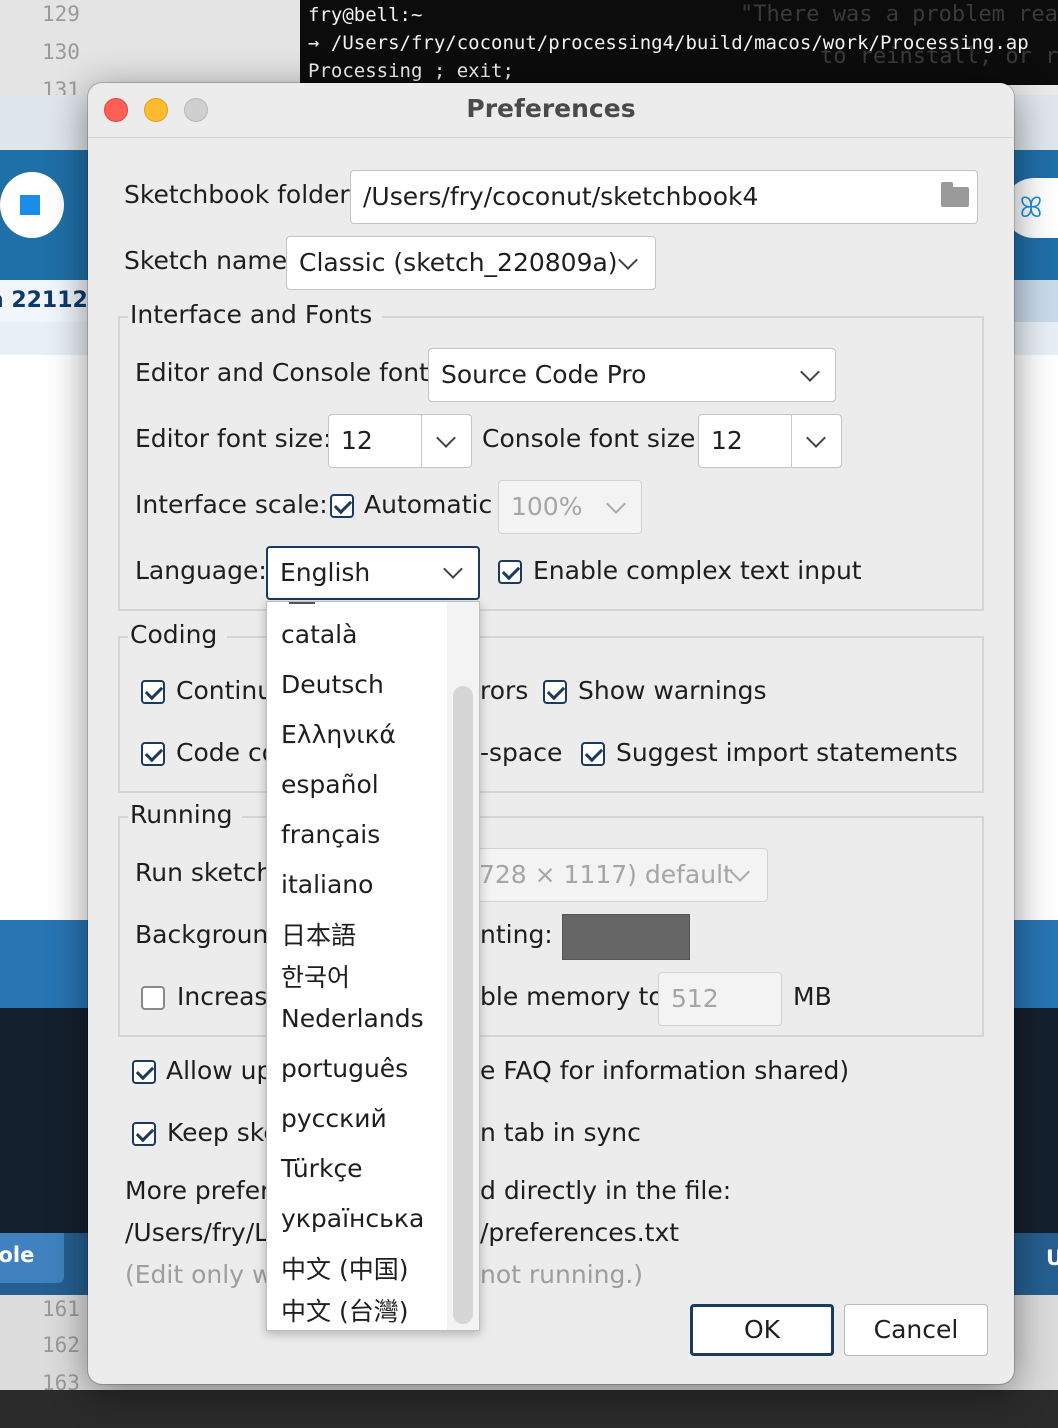  What do you see at coordinates (219, 1070) in the screenshot?
I see `allow-updates-label: Allow up` at bounding box center [219, 1070].